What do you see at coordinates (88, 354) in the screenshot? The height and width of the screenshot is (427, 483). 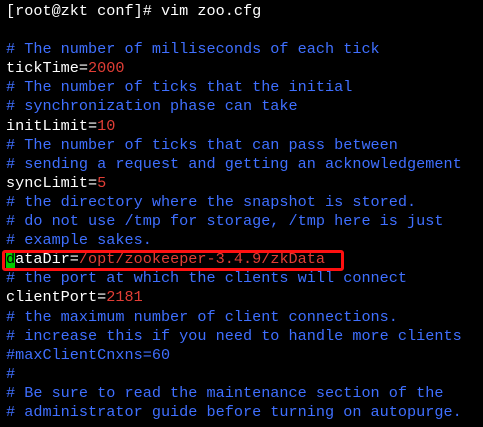 I see `comment-line: #maxClientCnxns=60` at bounding box center [88, 354].